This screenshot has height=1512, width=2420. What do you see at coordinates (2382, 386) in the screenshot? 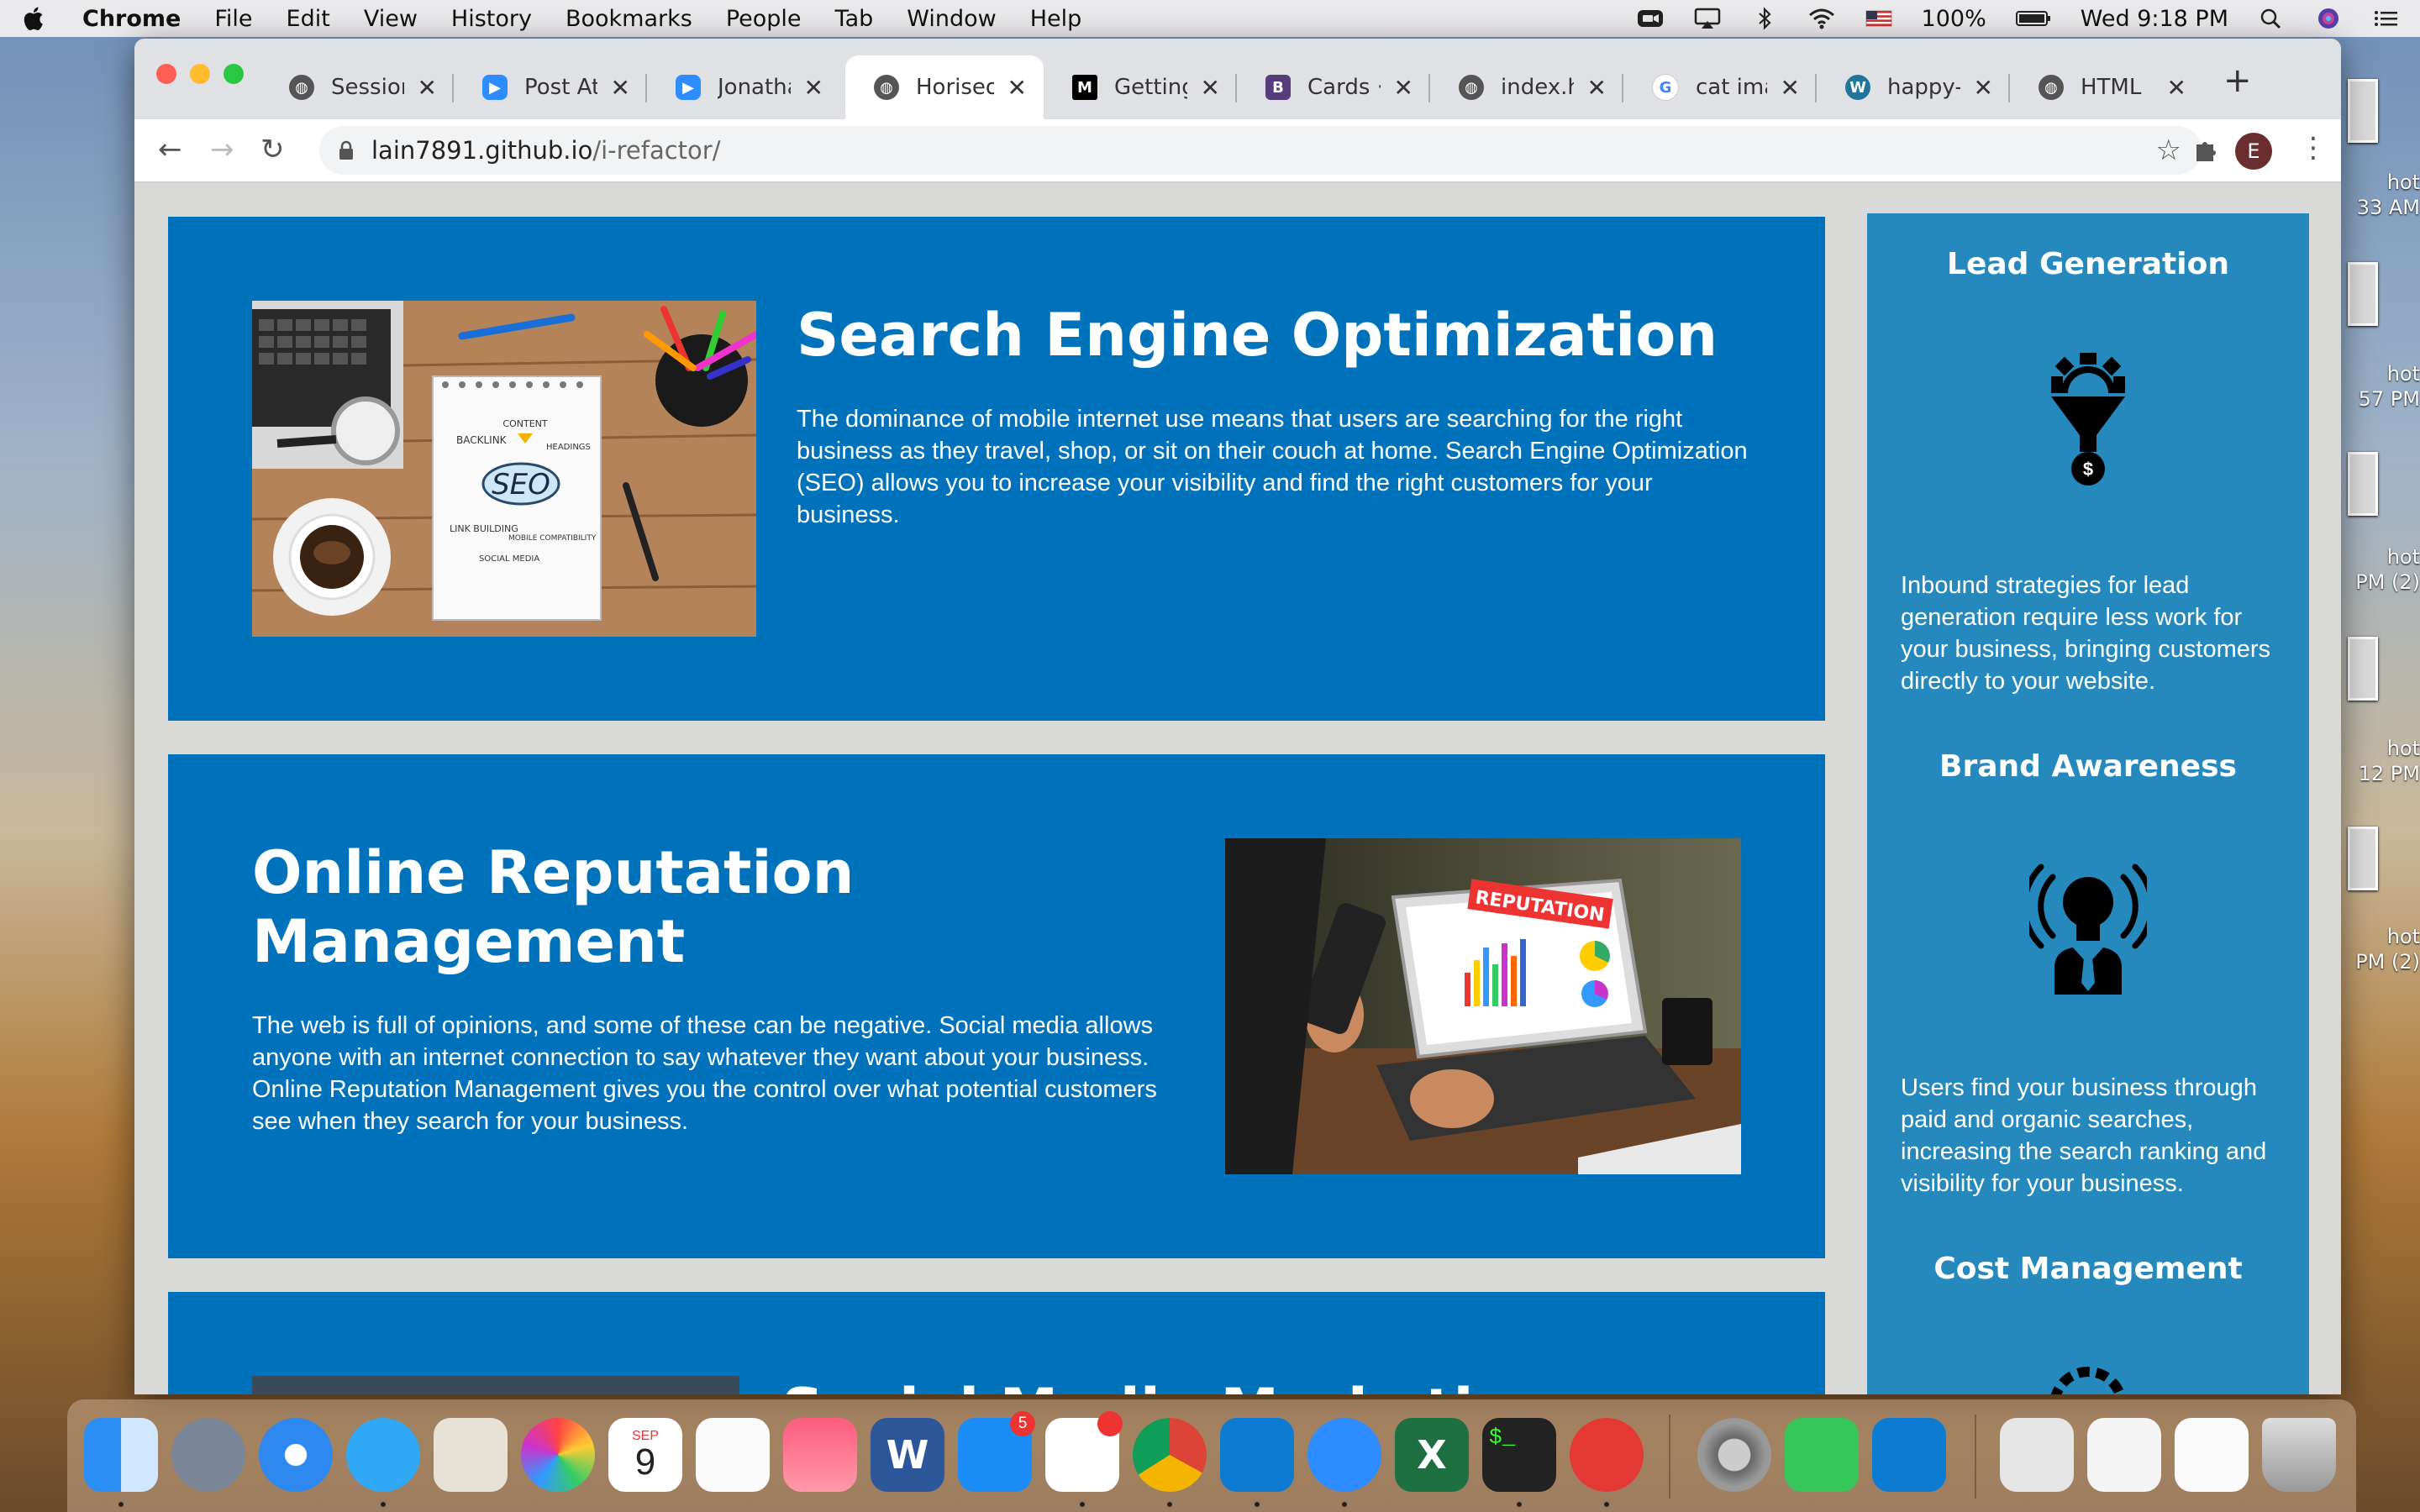
I see `desktop-file-label: hot 57 PM` at bounding box center [2382, 386].